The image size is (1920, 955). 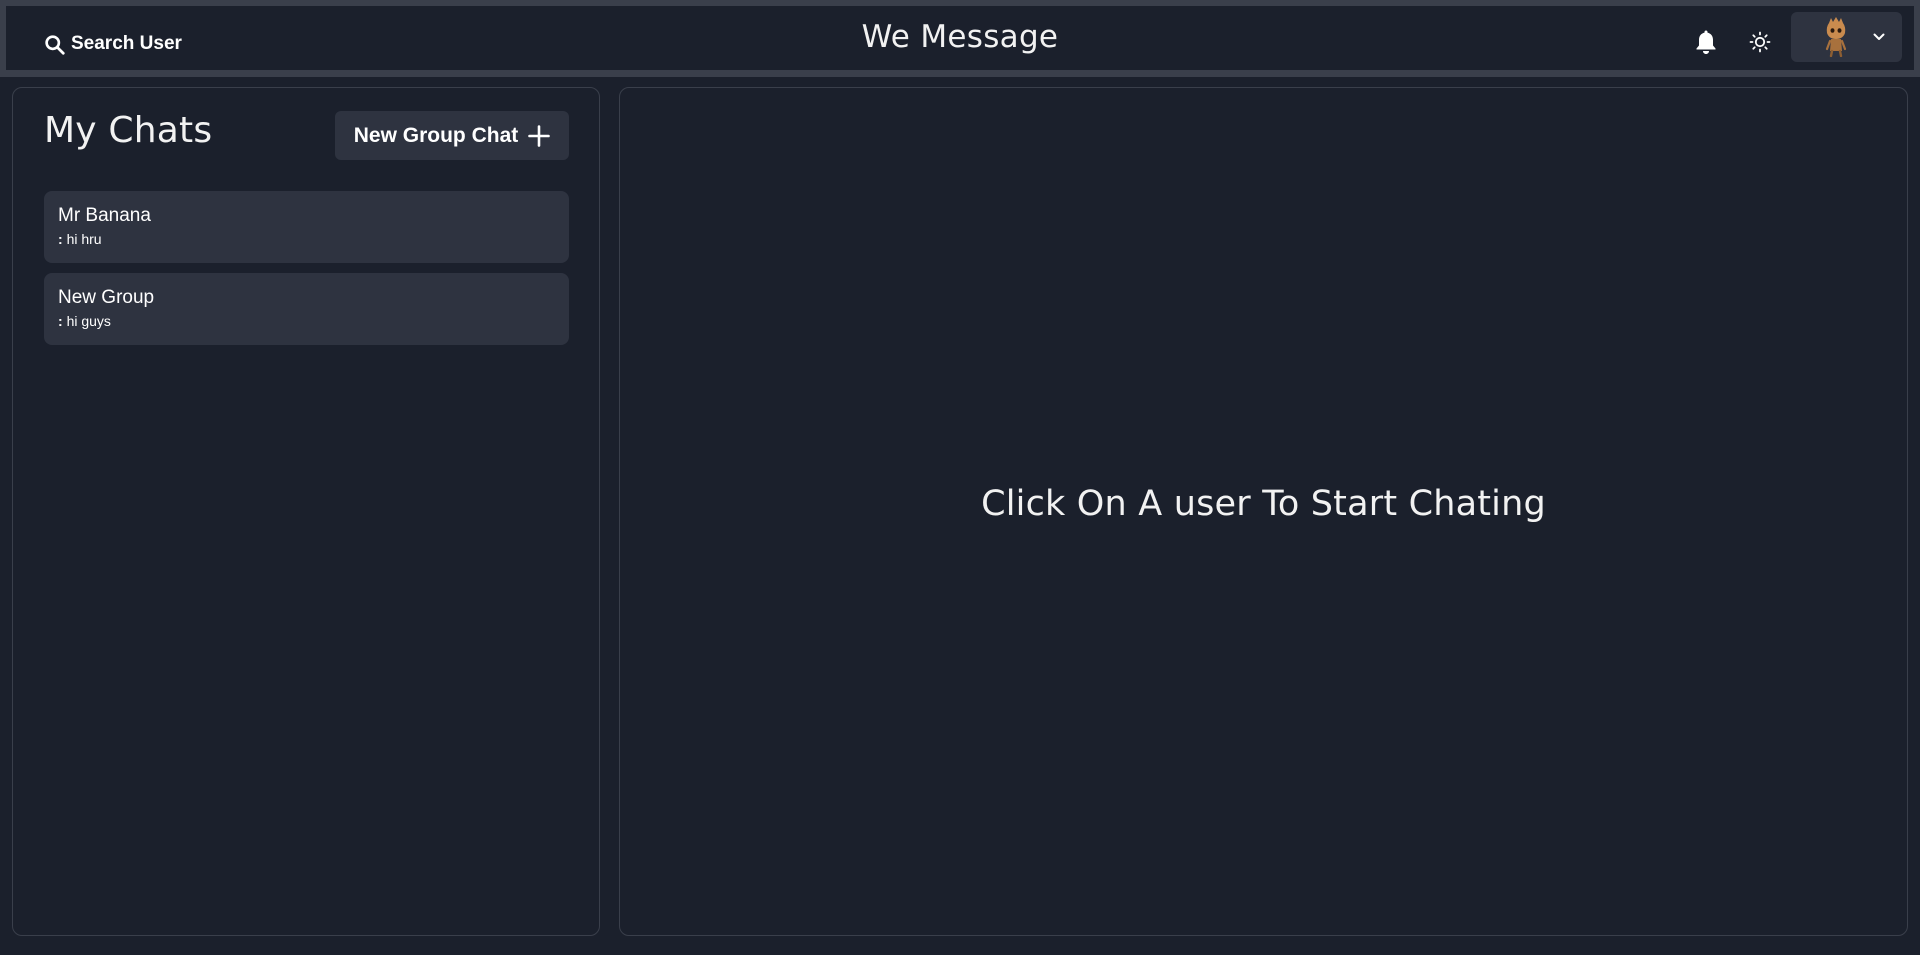 What do you see at coordinates (84, 239) in the screenshot?
I see `chat-message: hi hru` at bounding box center [84, 239].